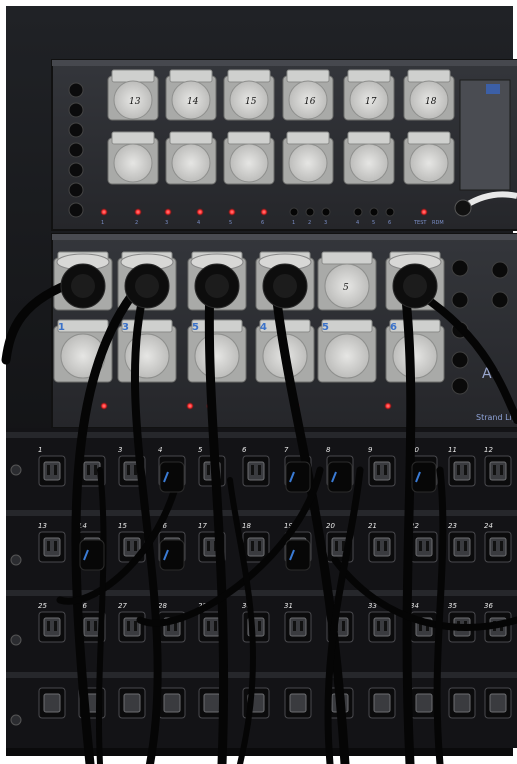  What do you see at coordinates (330, 526) in the screenshot?
I see `connector-number: 20` at bounding box center [330, 526].